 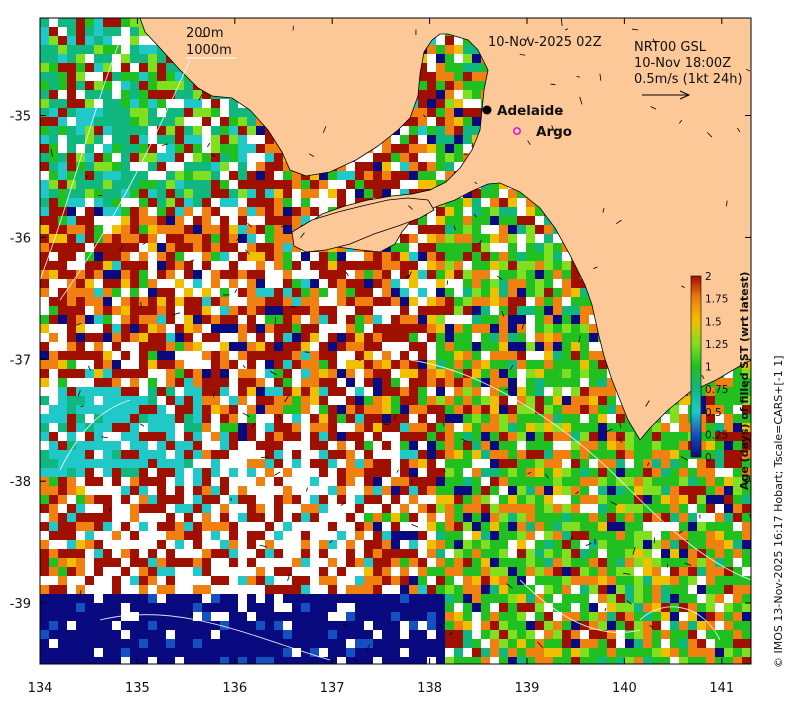 I want to click on colorbar-gradient, so click(x=696, y=366).